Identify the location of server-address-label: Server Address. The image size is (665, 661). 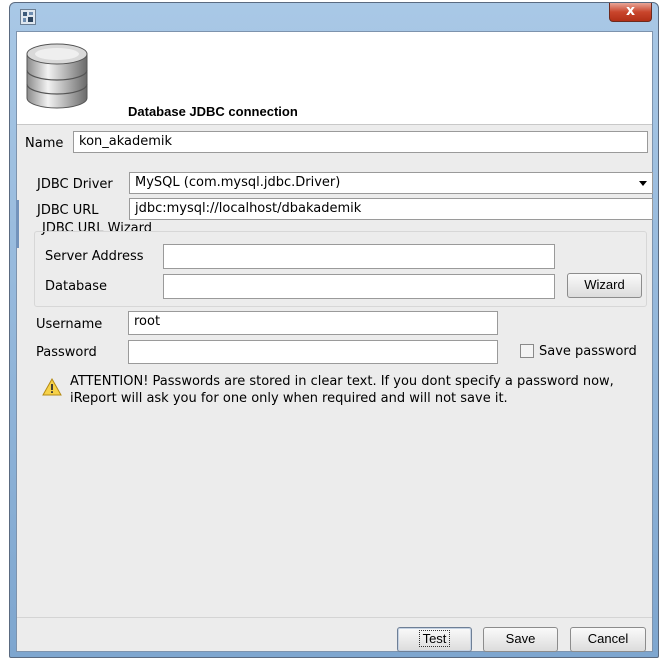
(94, 256).